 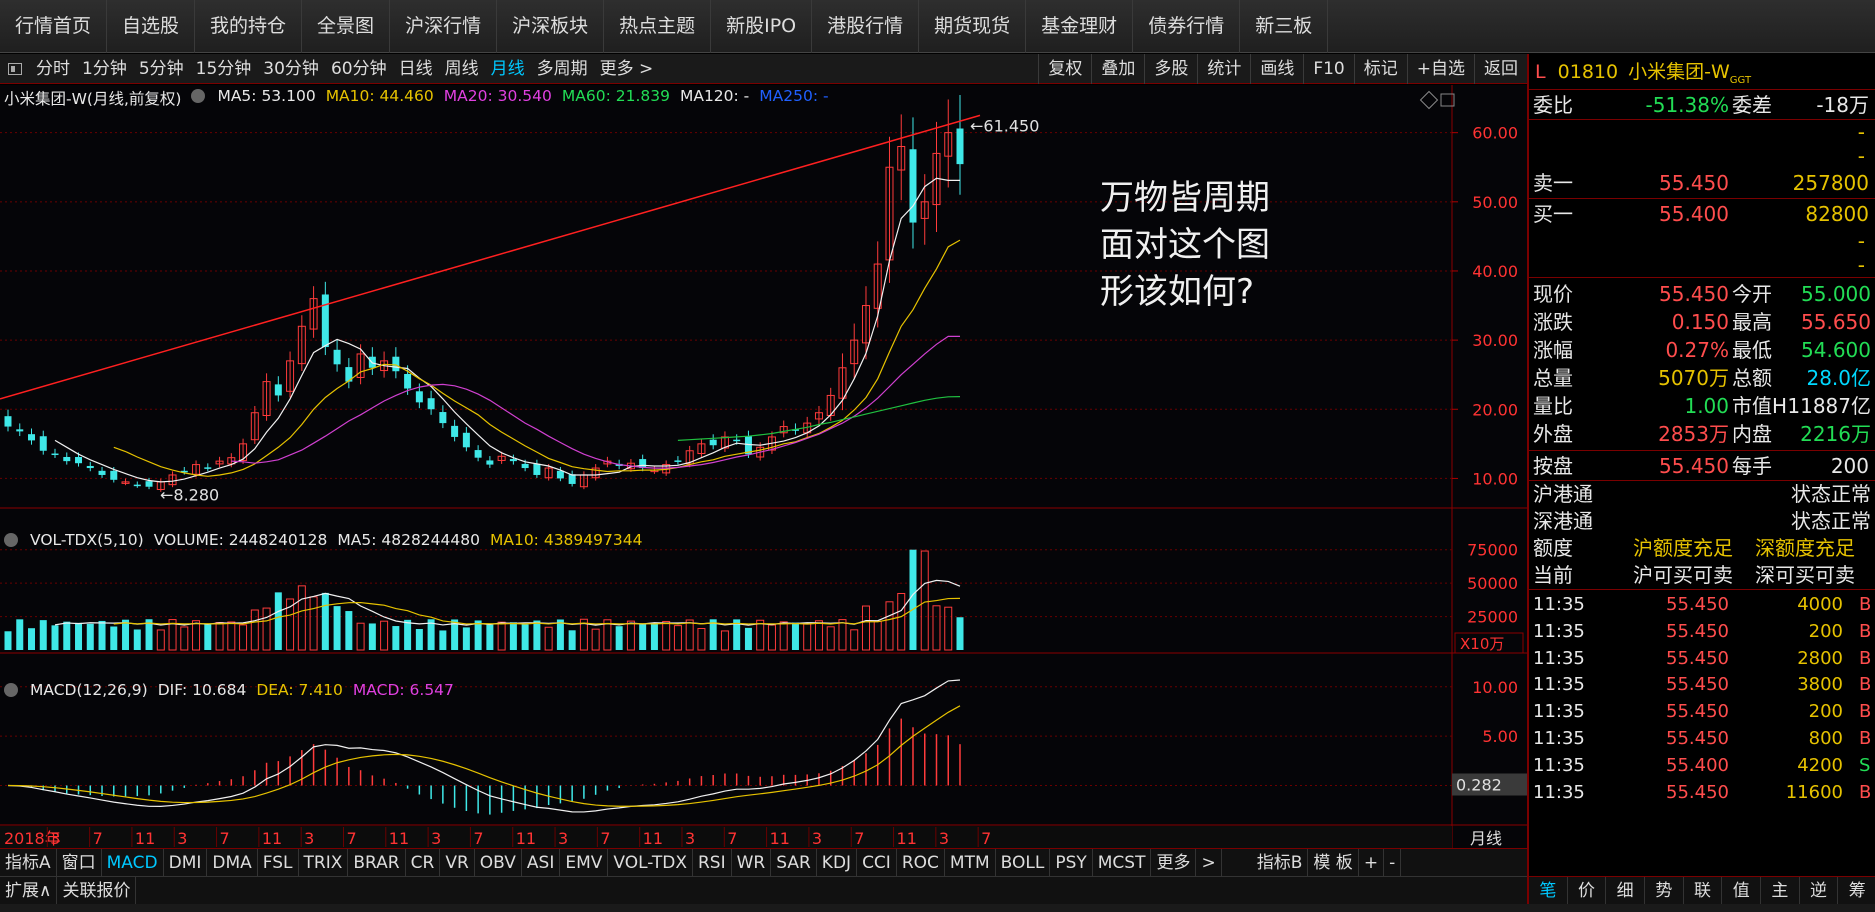 I want to click on period-item: 1分钟, so click(x=104, y=69).